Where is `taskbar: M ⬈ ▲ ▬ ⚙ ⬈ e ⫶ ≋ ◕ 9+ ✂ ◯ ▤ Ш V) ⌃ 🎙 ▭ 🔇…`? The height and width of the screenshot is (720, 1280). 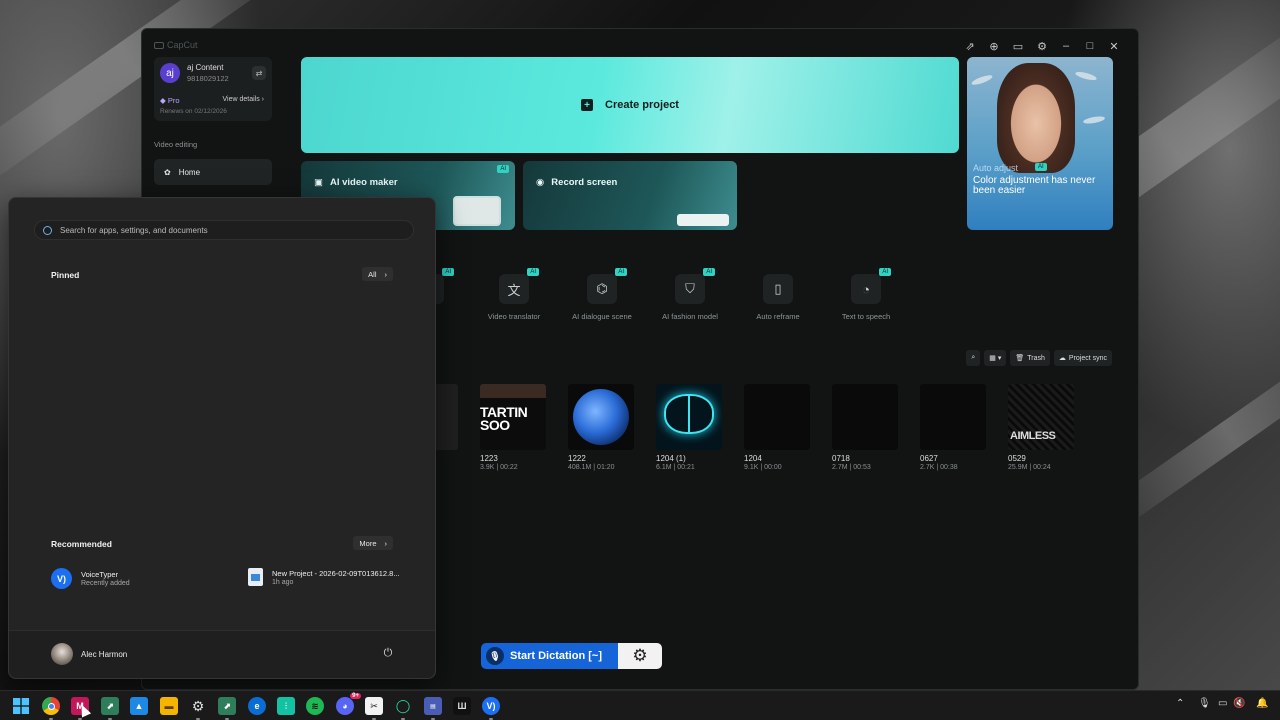
taskbar: M ⬈ ▲ ▬ ⚙ ⬈ e ⫶ ≋ ◕ 9+ ✂ ◯ ▤ Ш V) ⌃ 🎙 ▭ 🔇… is located at coordinates (640, 705).